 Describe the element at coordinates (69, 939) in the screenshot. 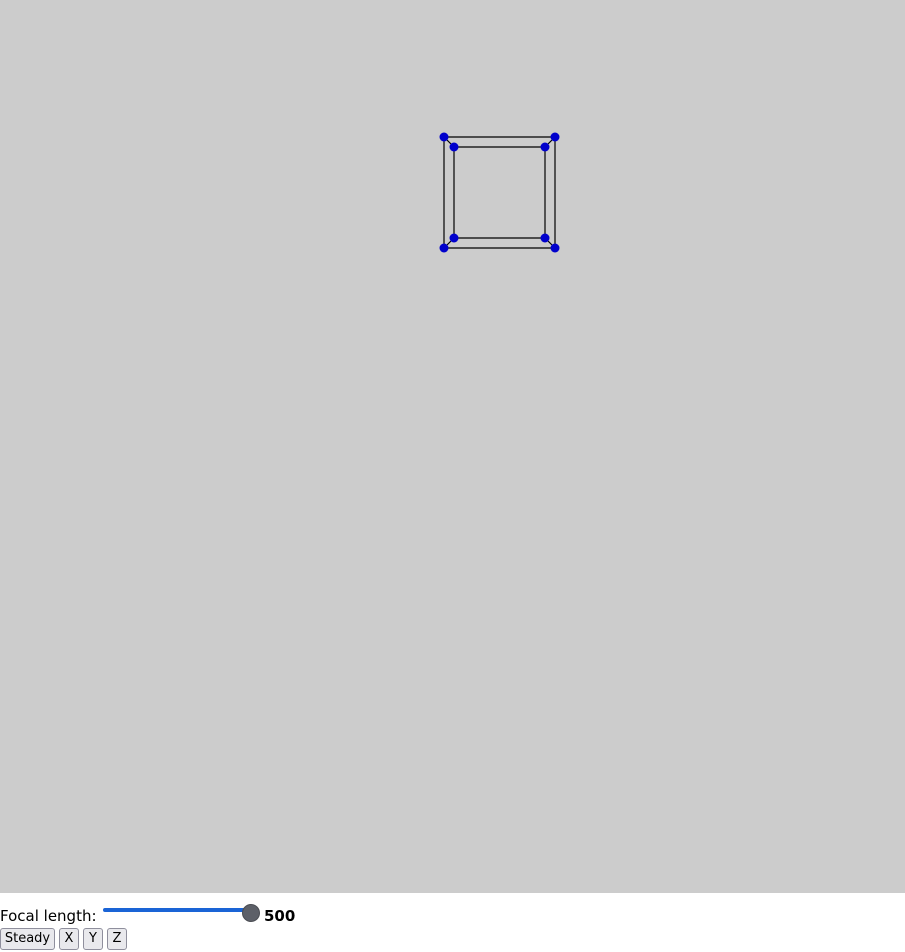

I see `rotate-x-button: X` at that location.